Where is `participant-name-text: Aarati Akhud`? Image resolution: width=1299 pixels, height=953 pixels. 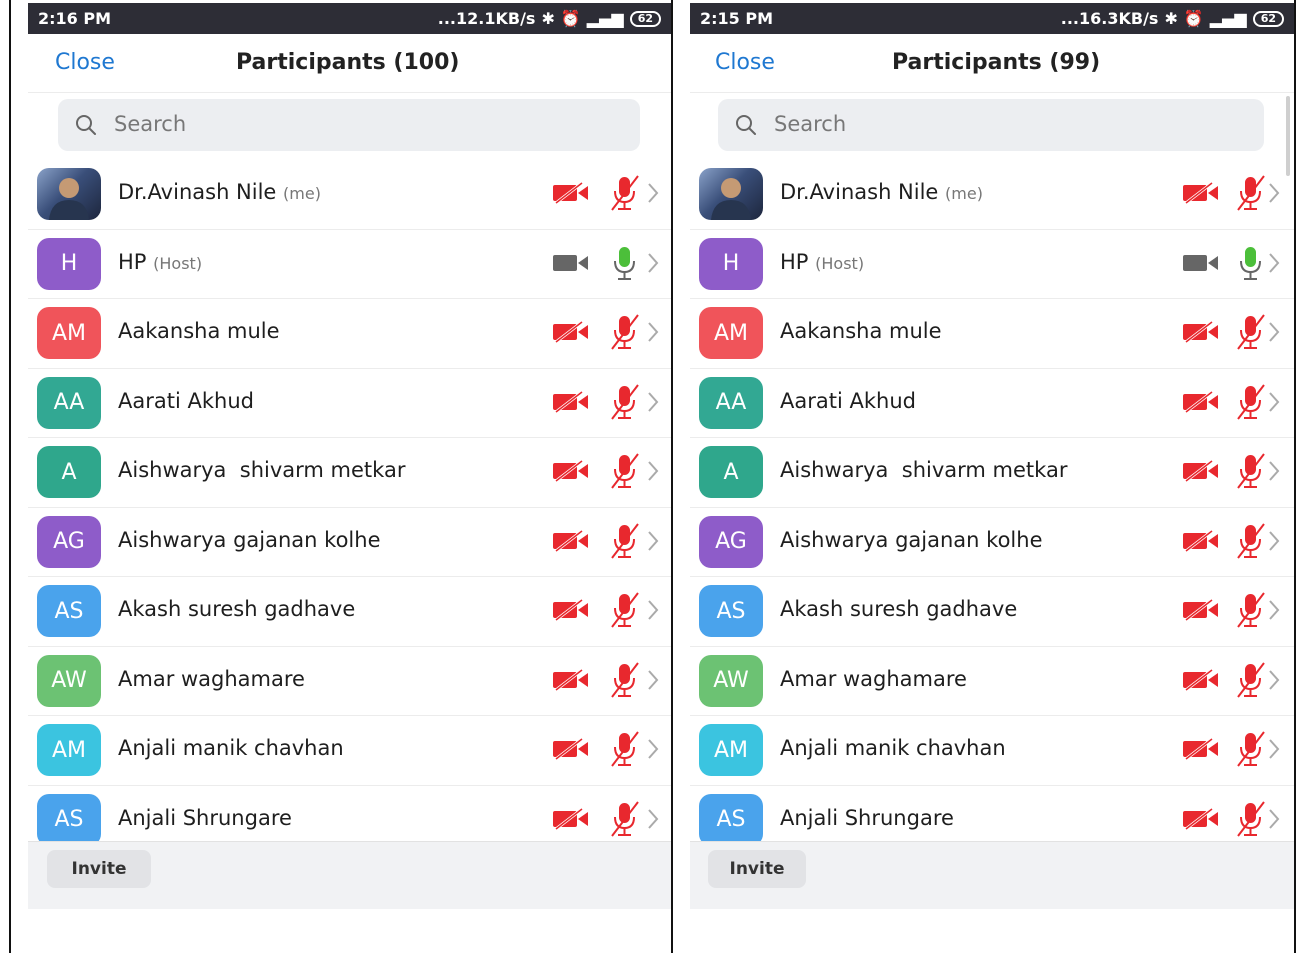 participant-name-text: Aarati Akhud is located at coordinates (848, 400).